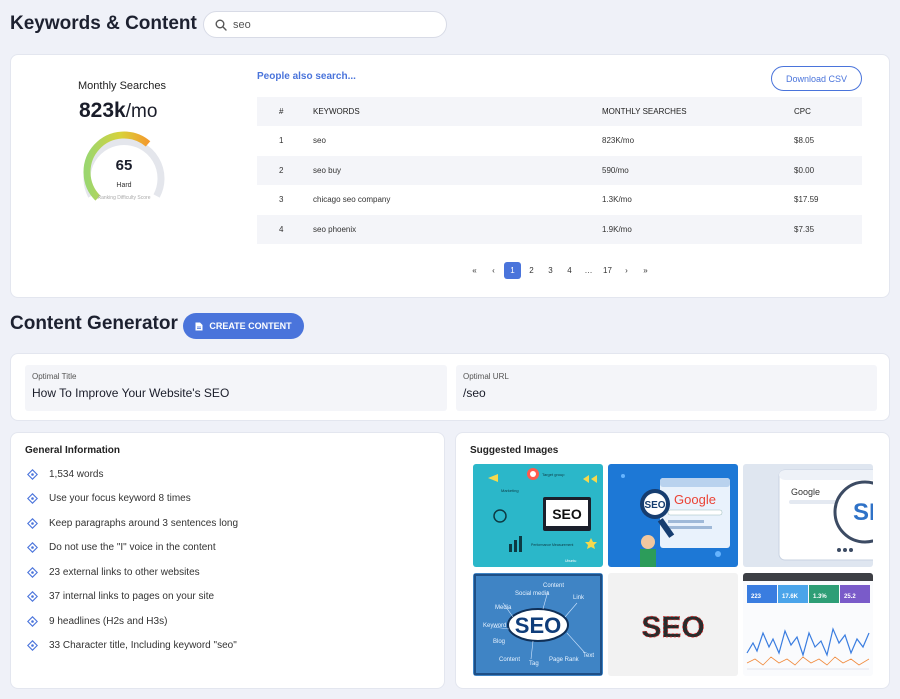  Describe the element at coordinates (132, 523) in the screenshot. I see `list-item: Keep paragraphs around 3 sentences long` at that location.